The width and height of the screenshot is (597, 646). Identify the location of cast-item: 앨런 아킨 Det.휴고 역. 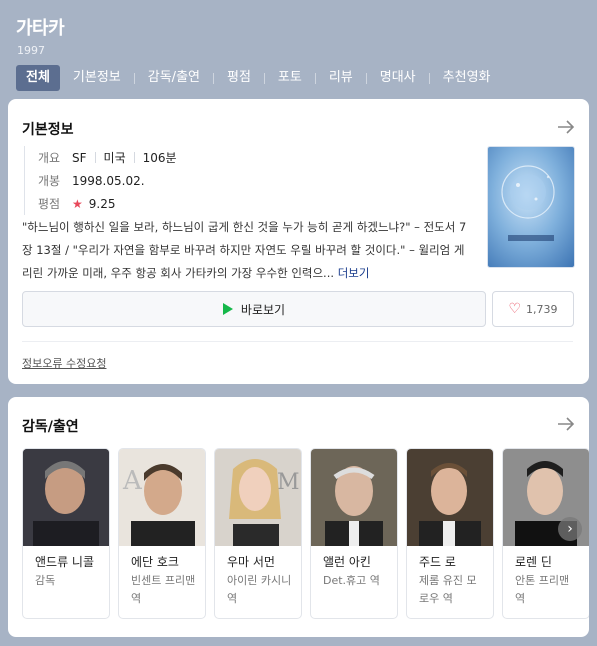
(354, 533).